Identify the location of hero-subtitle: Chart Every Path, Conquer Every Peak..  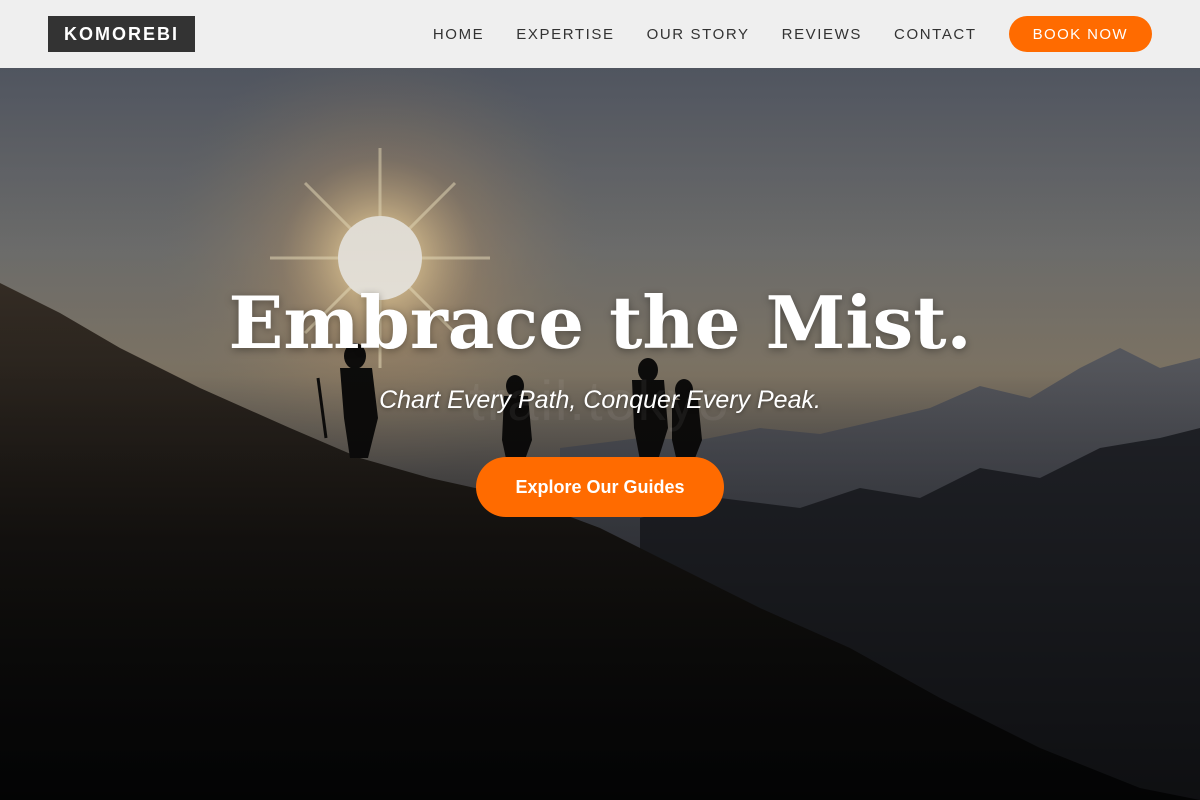
(600, 400).